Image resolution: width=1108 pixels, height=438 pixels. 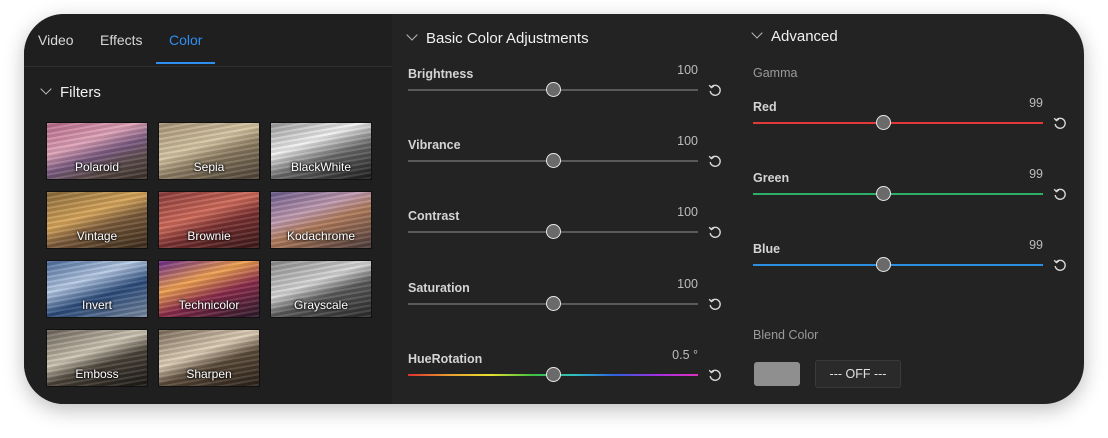 What do you see at coordinates (209, 289) in the screenshot?
I see `filter-technicolor: Technicolor` at bounding box center [209, 289].